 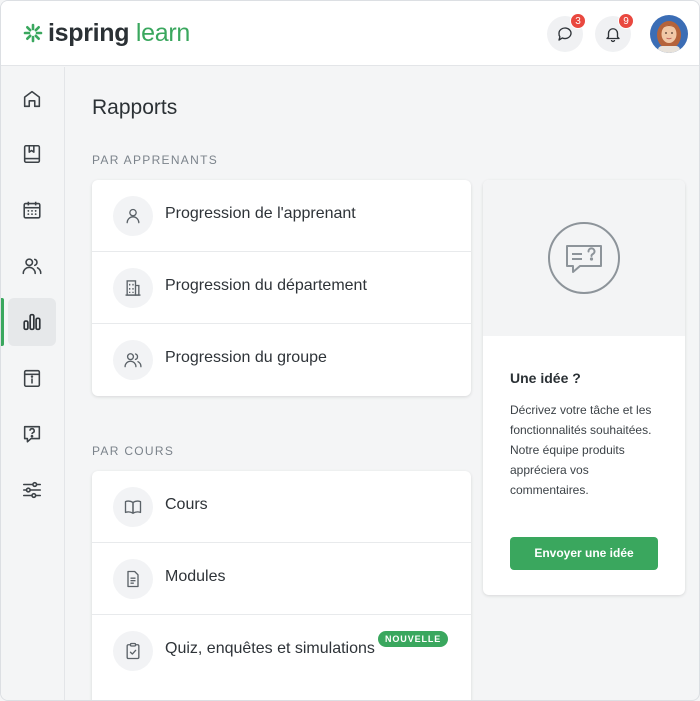 What do you see at coordinates (89, 33) in the screenshot?
I see `logo-text-primary: ispring` at bounding box center [89, 33].